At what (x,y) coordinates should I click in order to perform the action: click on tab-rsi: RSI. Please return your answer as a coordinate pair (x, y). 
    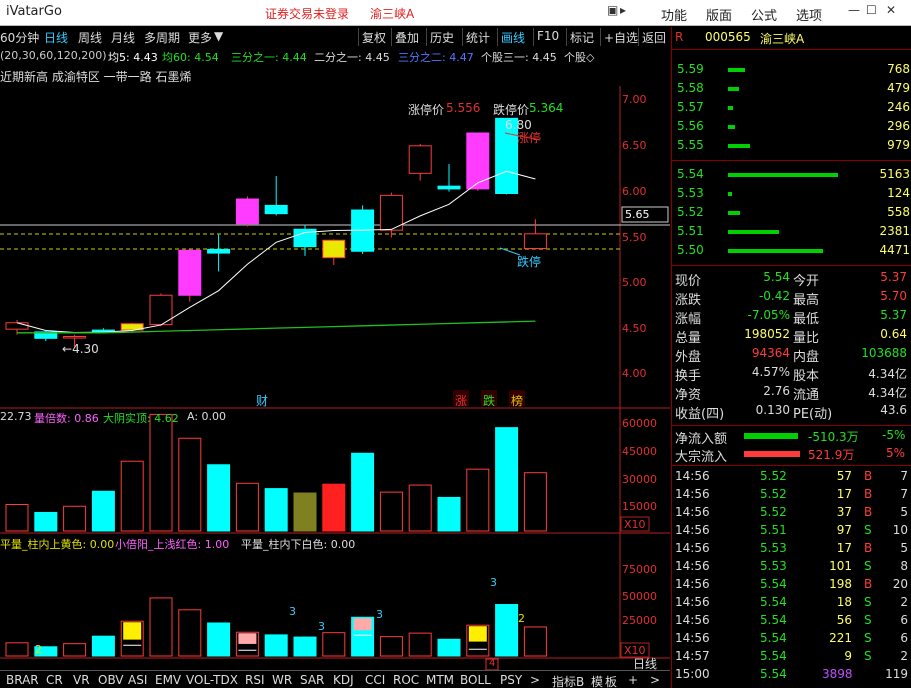
    Looking at the image, I should click on (255, 680).